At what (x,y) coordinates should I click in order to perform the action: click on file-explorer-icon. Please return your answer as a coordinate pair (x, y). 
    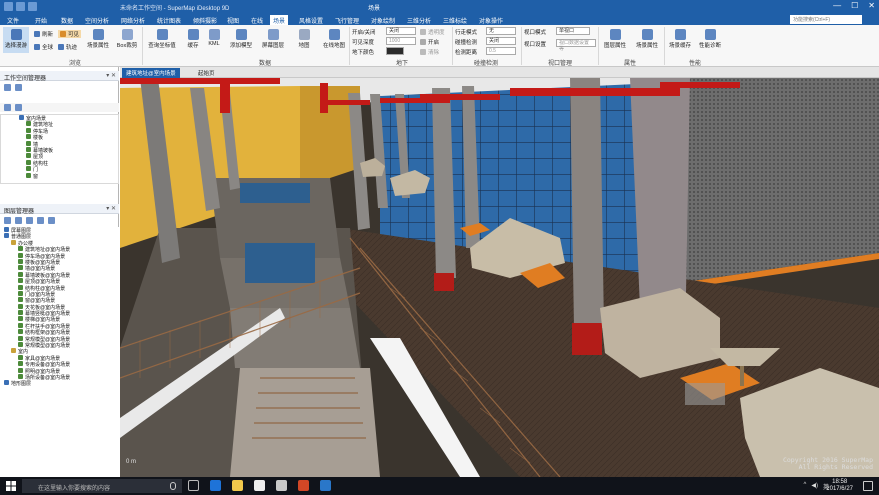
    Looking at the image, I should click on (237, 485).